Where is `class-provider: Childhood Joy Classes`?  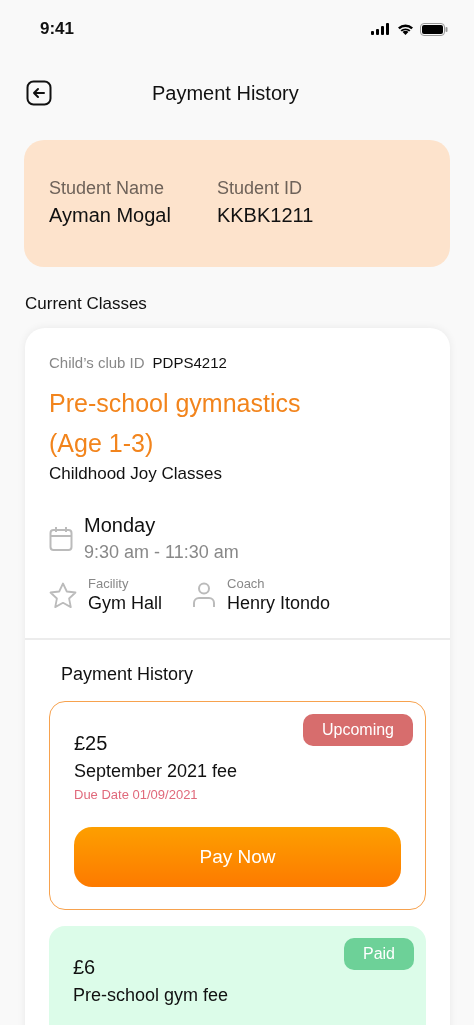
class-provider: Childhood Joy Classes is located at coordinates (136, 474).